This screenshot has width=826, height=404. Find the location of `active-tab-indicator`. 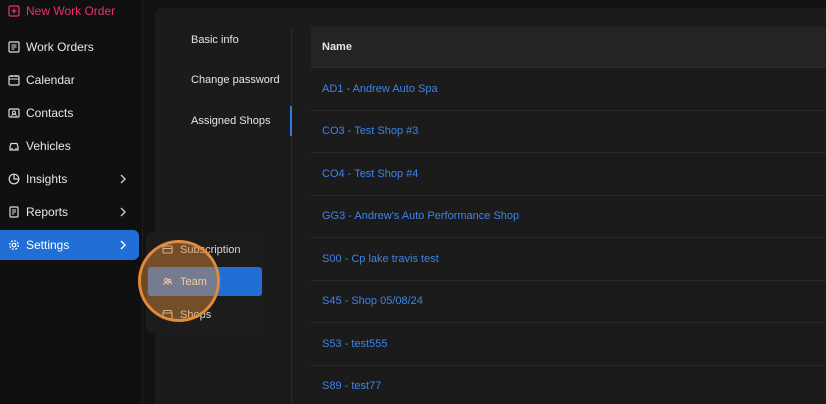

active-tab-indicator is located at coordinates (291, 121).